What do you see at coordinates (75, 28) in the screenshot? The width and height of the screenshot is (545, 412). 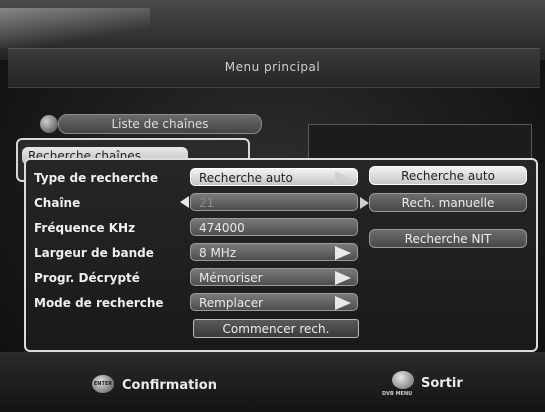 I see `screen-glare` at bounding box center [75, 28].